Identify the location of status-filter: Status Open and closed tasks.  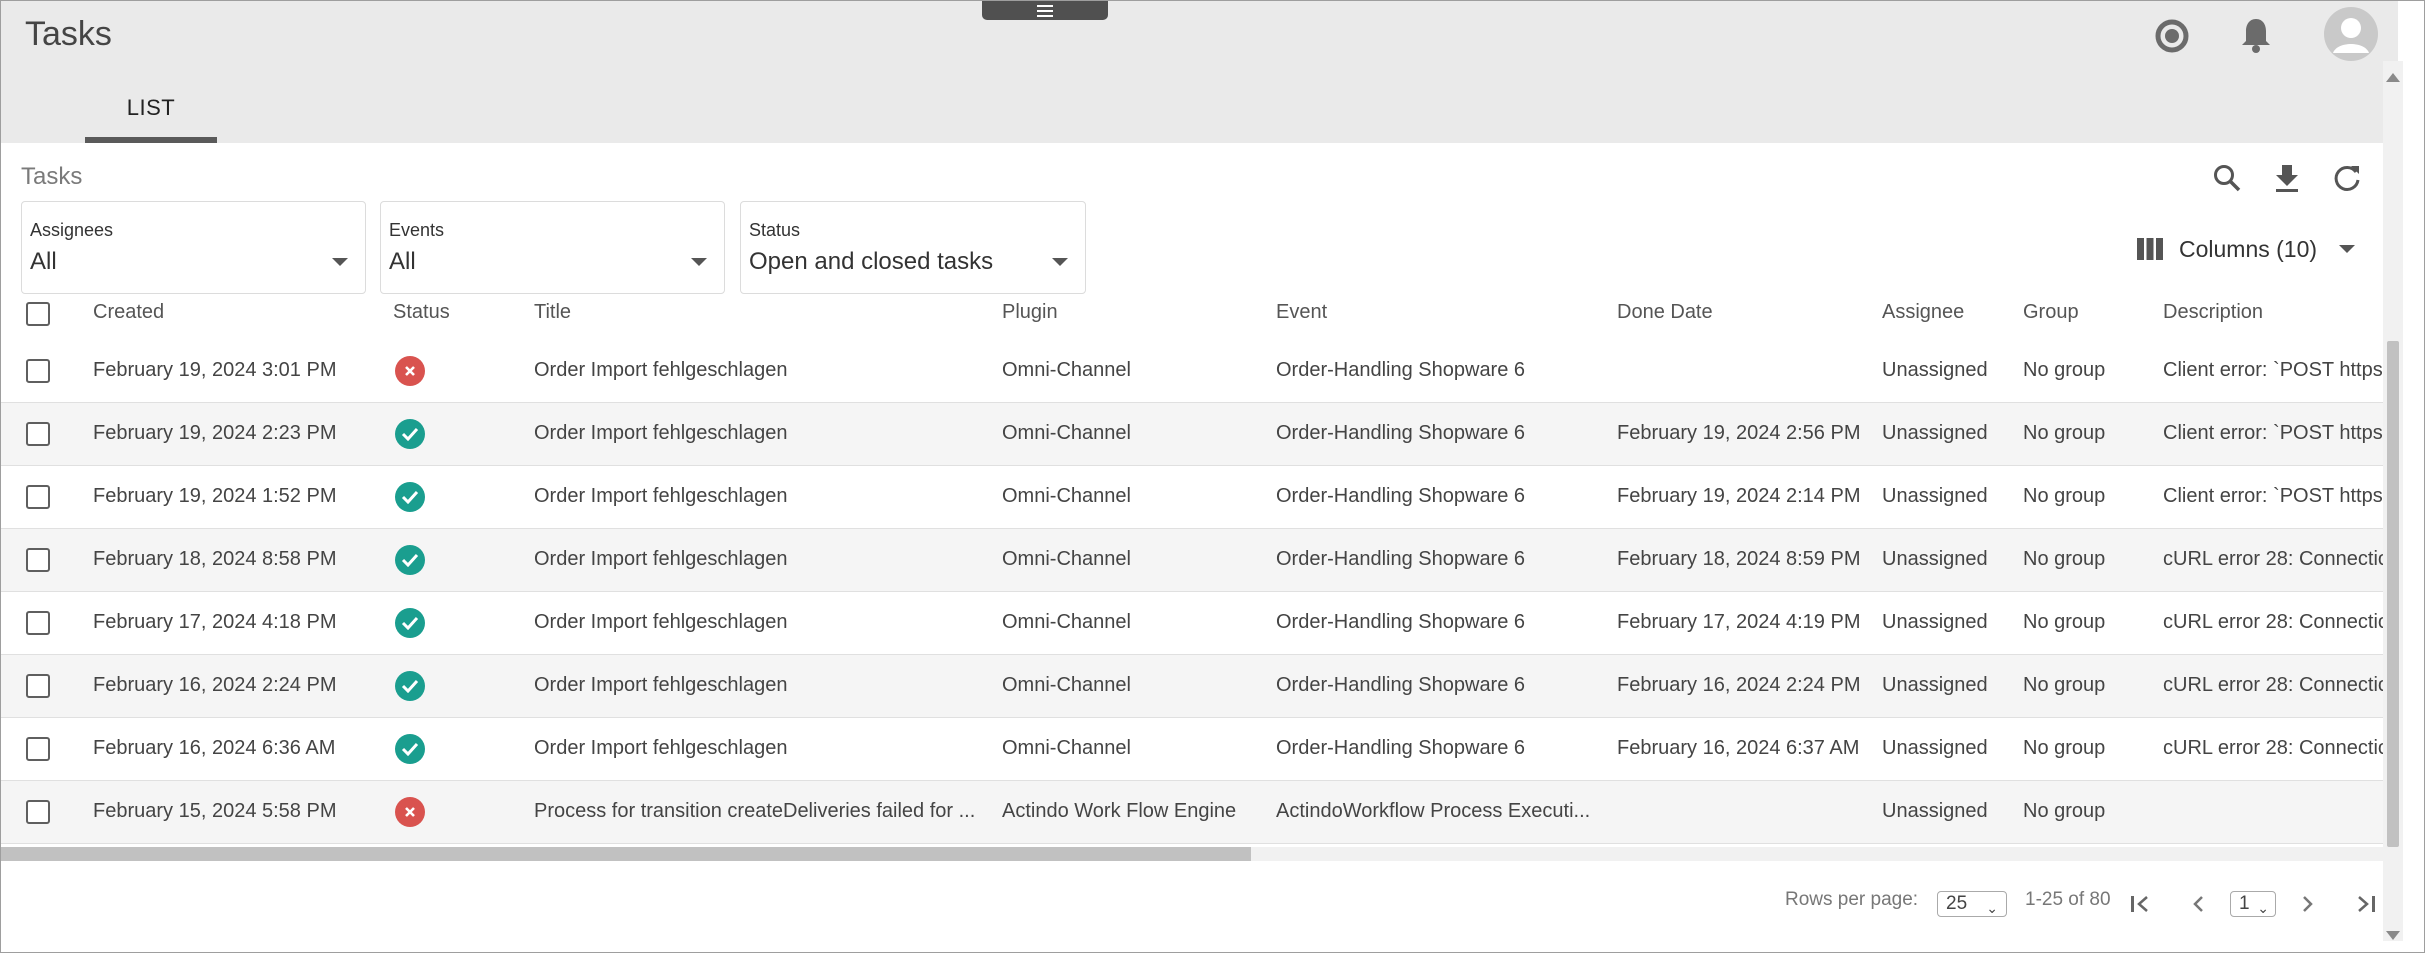
(913, 247).